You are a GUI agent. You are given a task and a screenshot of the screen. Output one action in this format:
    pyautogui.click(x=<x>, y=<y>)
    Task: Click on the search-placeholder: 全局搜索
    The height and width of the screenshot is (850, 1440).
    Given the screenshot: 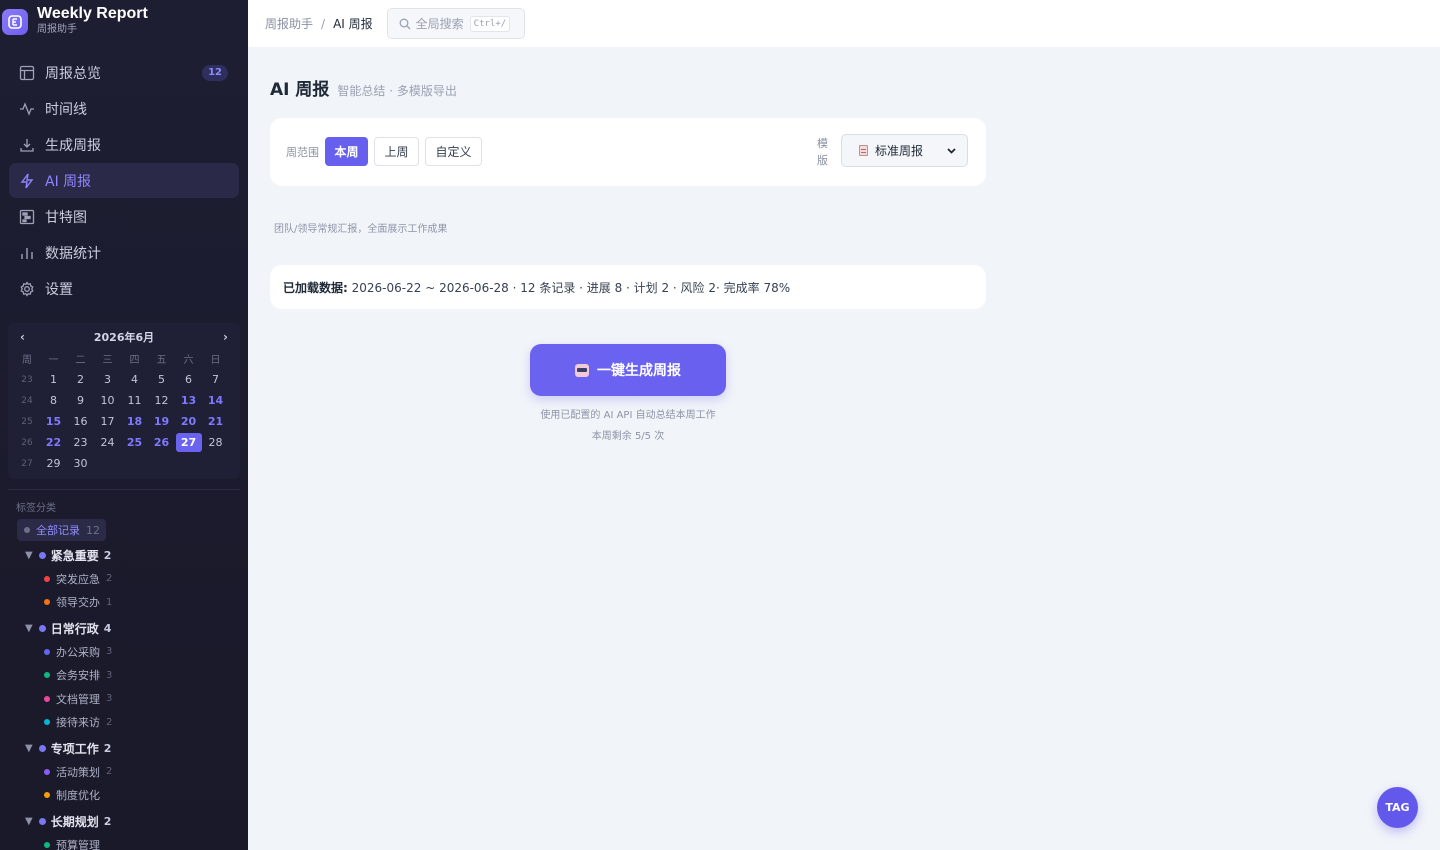 What is the action you would take?
    pyautogui.click(x=439, y=24)
    